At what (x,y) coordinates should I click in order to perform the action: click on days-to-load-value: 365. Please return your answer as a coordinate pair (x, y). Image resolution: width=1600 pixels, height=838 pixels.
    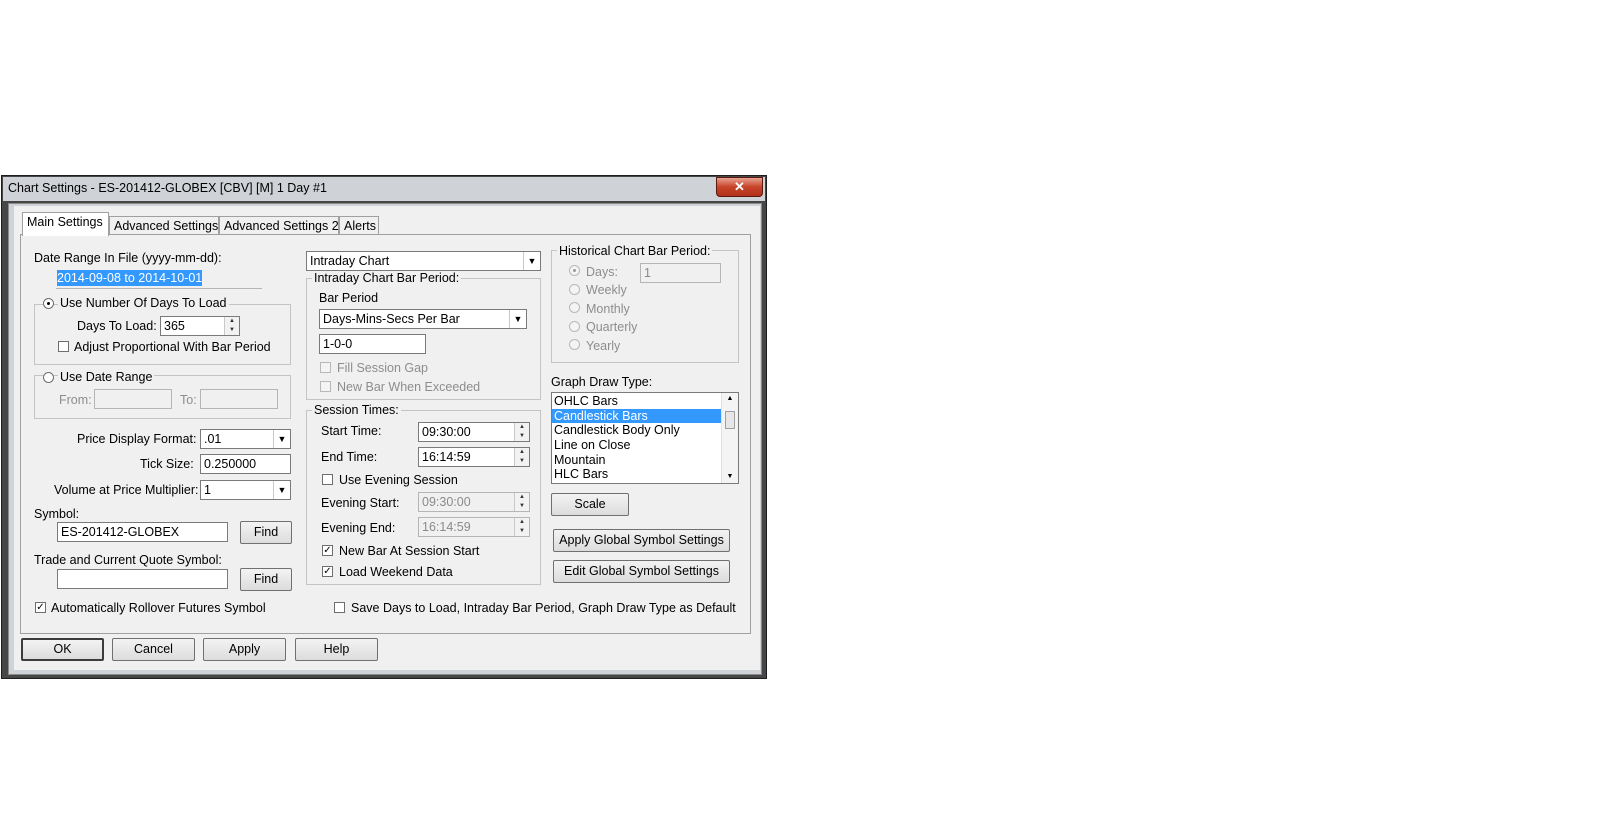
    Looking at the image, I should click on (174, 326).